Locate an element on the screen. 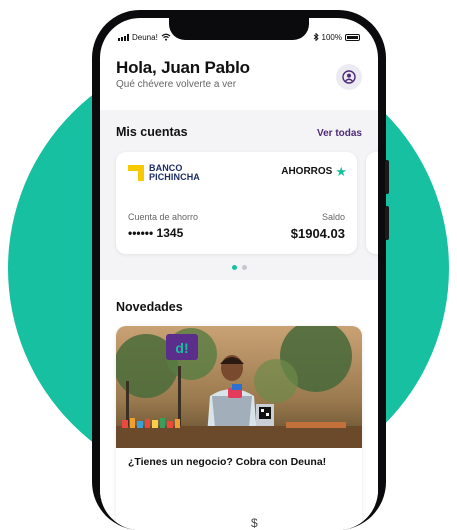 The image size is (457, 530). user-icon is located at coordinates (349, 77).